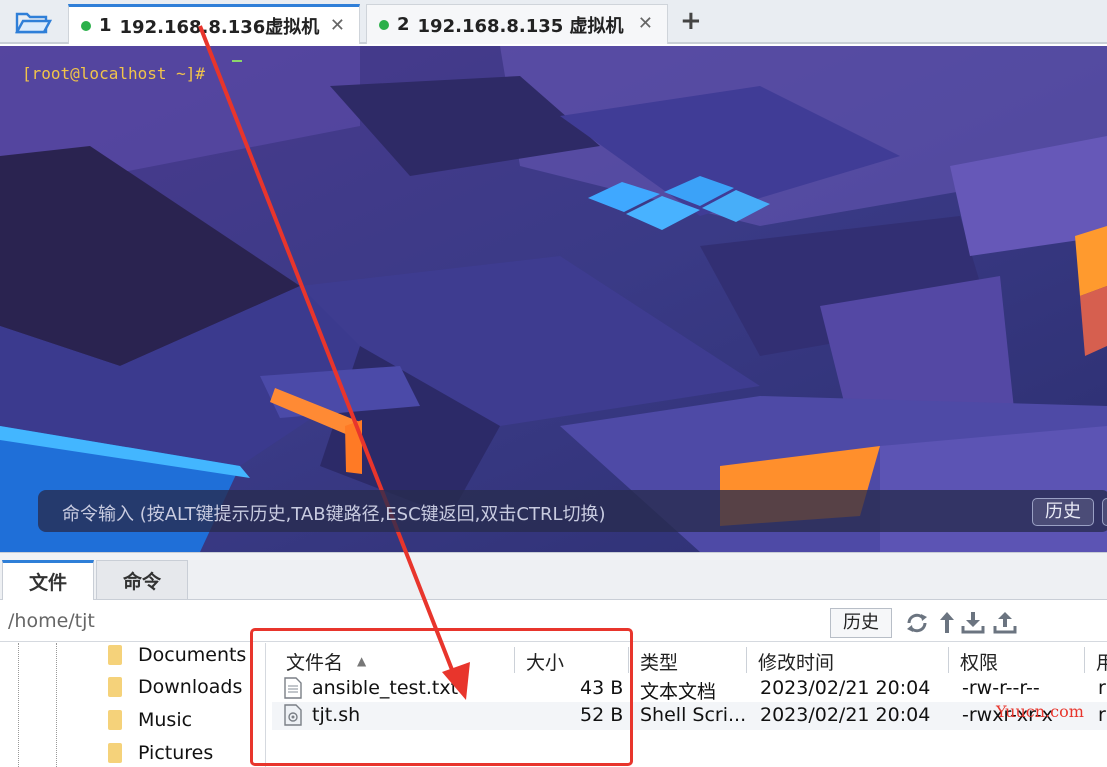 The width and height of the screenshot is (1107, 767). What do you see at coordinates (520, 26) in the screenshot?
I see `tab-label: 192.168.8.135 虚拟机` at bounding box center [520, 26].